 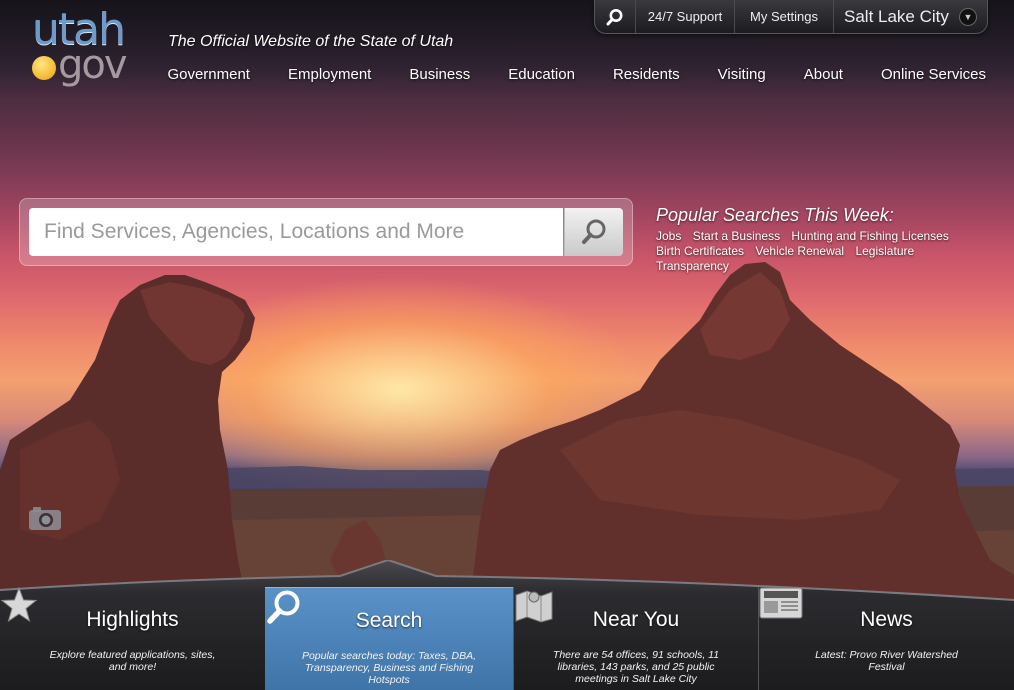 I want to click on map-icon, so click(x=534, y=606).